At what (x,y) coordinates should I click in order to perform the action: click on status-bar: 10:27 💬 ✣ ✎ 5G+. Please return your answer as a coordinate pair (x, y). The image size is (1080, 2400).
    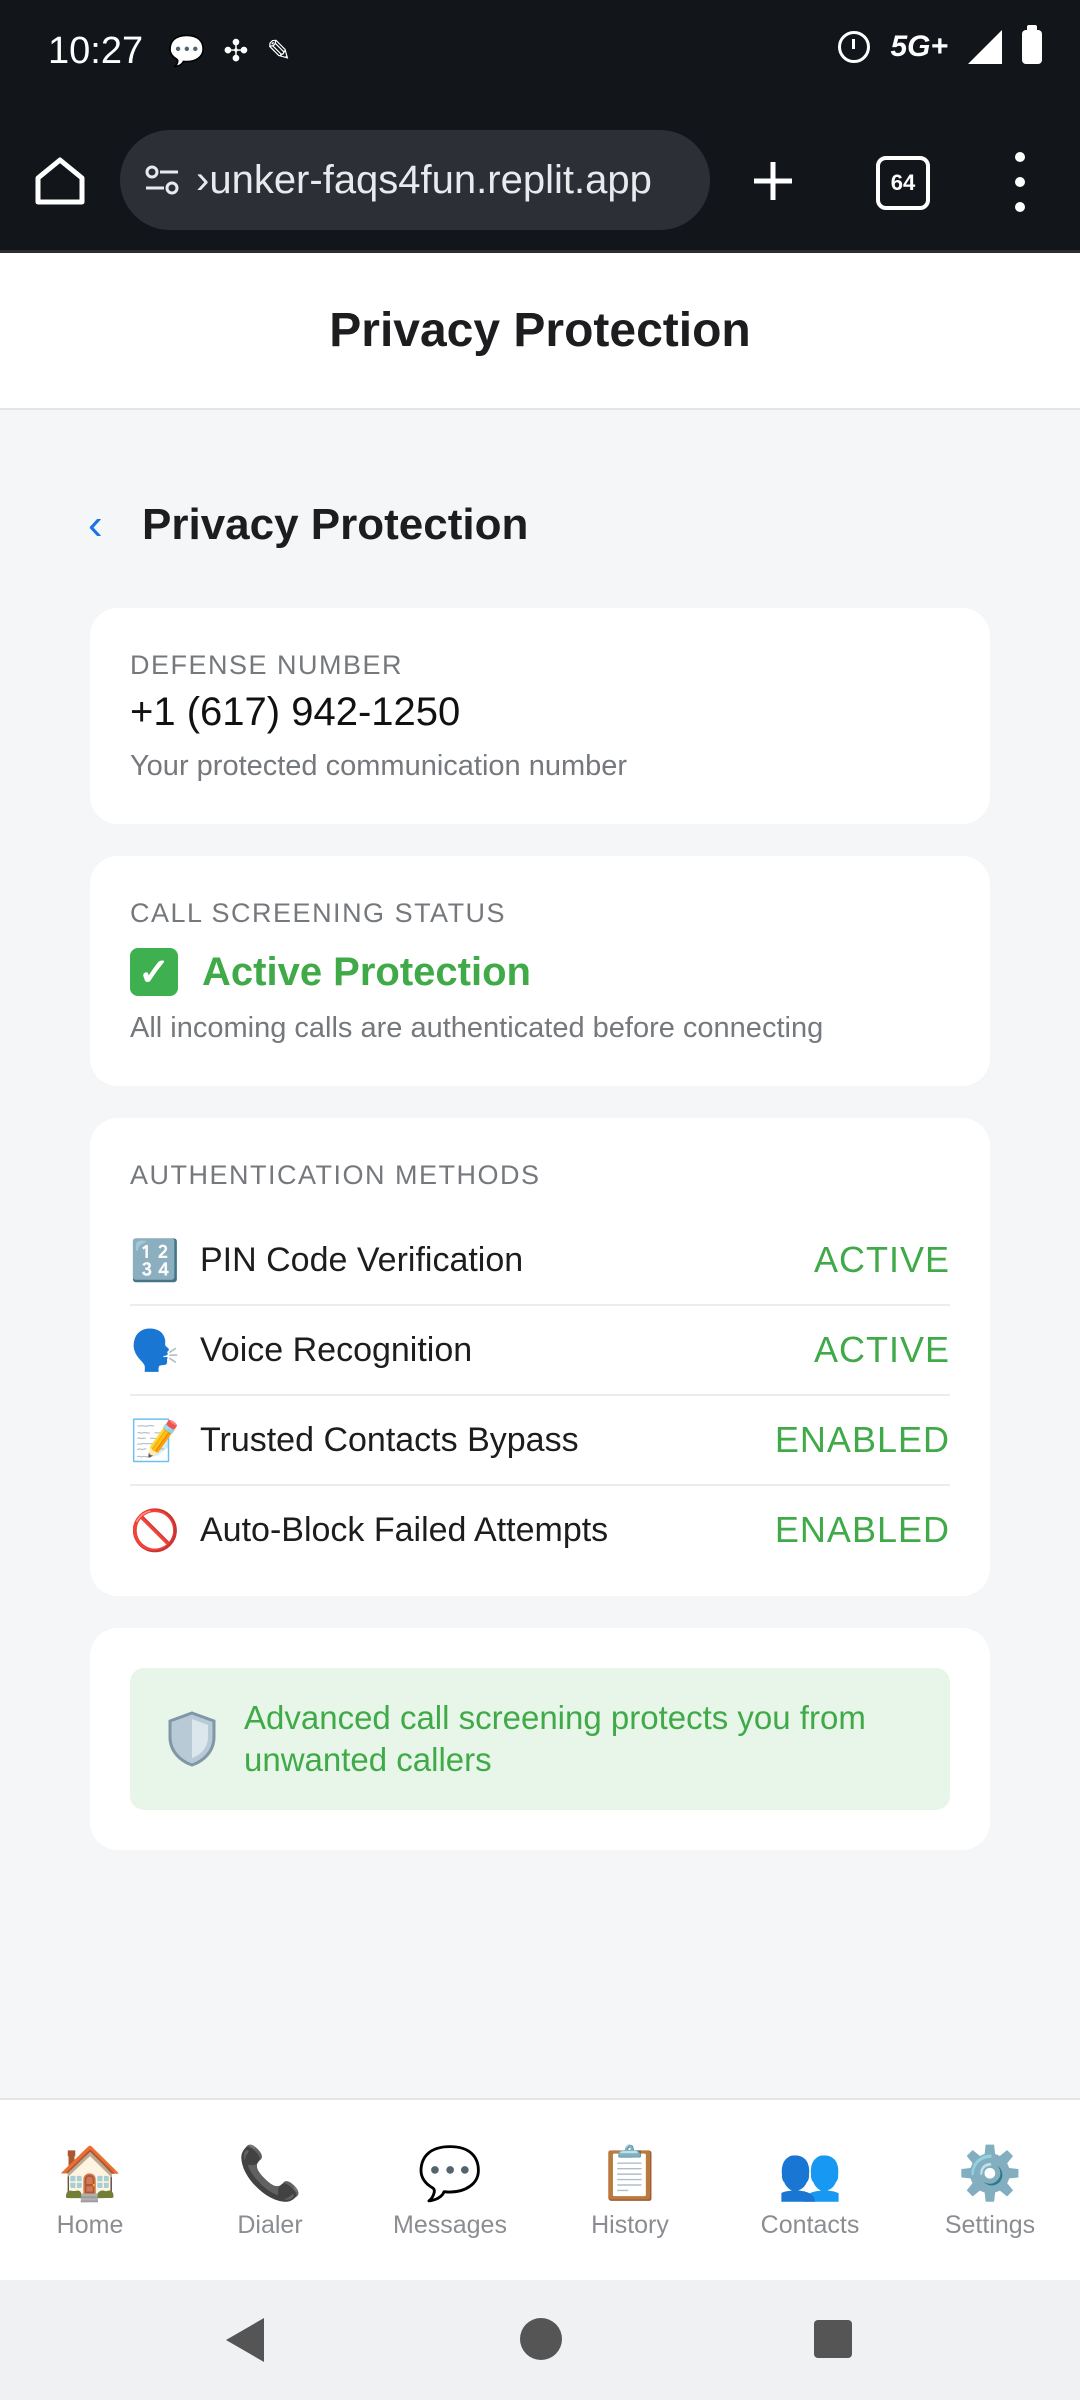
    Looking at the image, I should click on (540, 56).